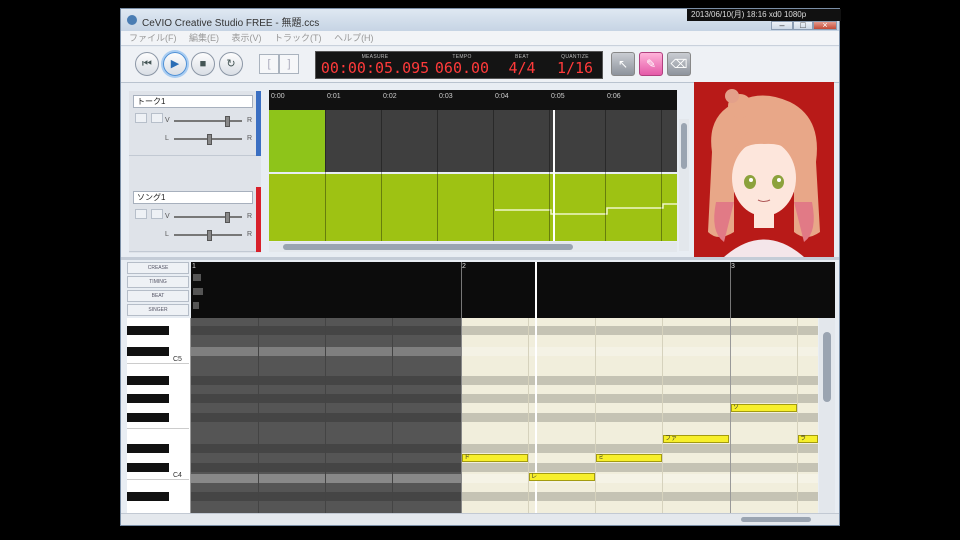 The width and height of the screenshot is (960, 540). Describe the element at coordinates (462, 65) in the screenshot. I see `tempo-readout: TEMPO 060.00` at that location.